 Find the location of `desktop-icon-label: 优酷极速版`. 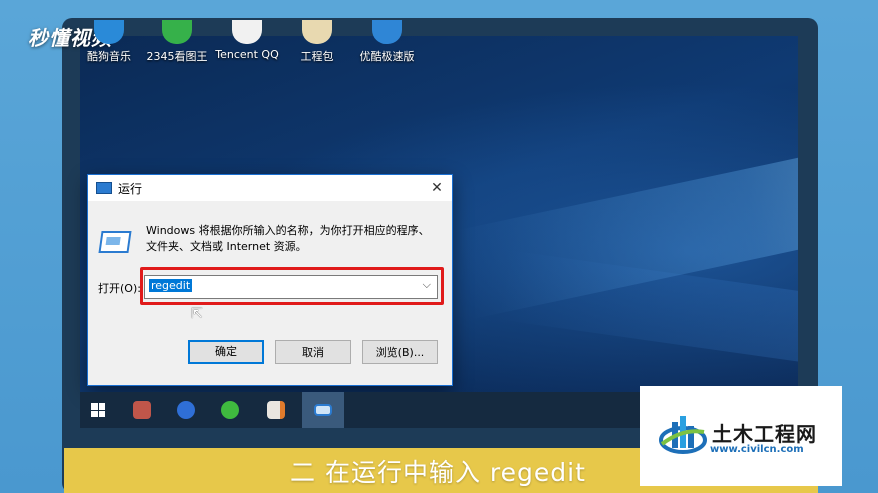

desktop-icon-label: 优酷极速版 is located at coordinates (387, 56).